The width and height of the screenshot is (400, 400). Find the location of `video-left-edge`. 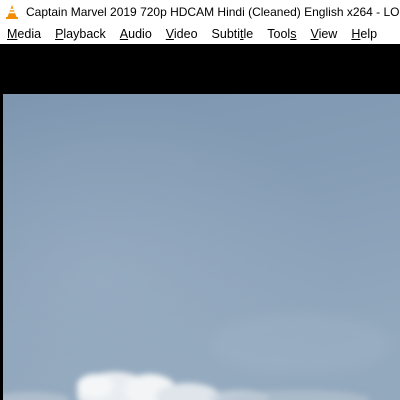

video-left-edge is located at coordinates (1, 247).